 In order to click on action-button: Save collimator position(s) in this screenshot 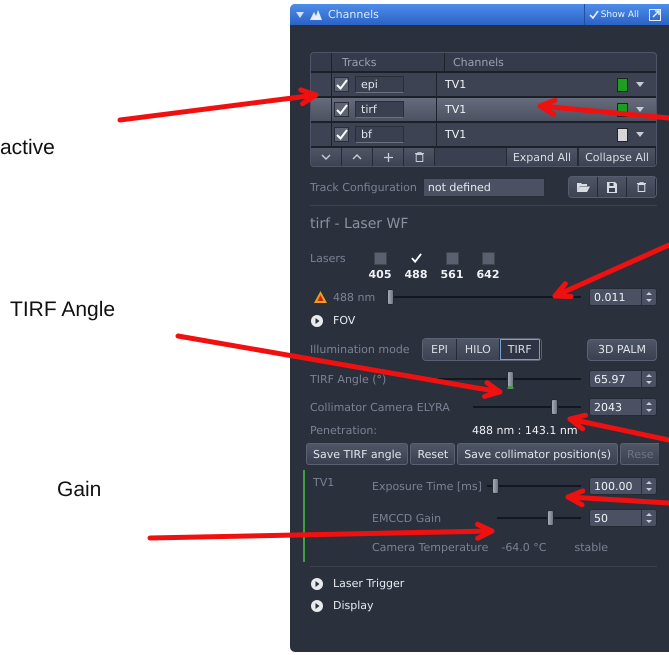, I will do `click(537, 454)`.